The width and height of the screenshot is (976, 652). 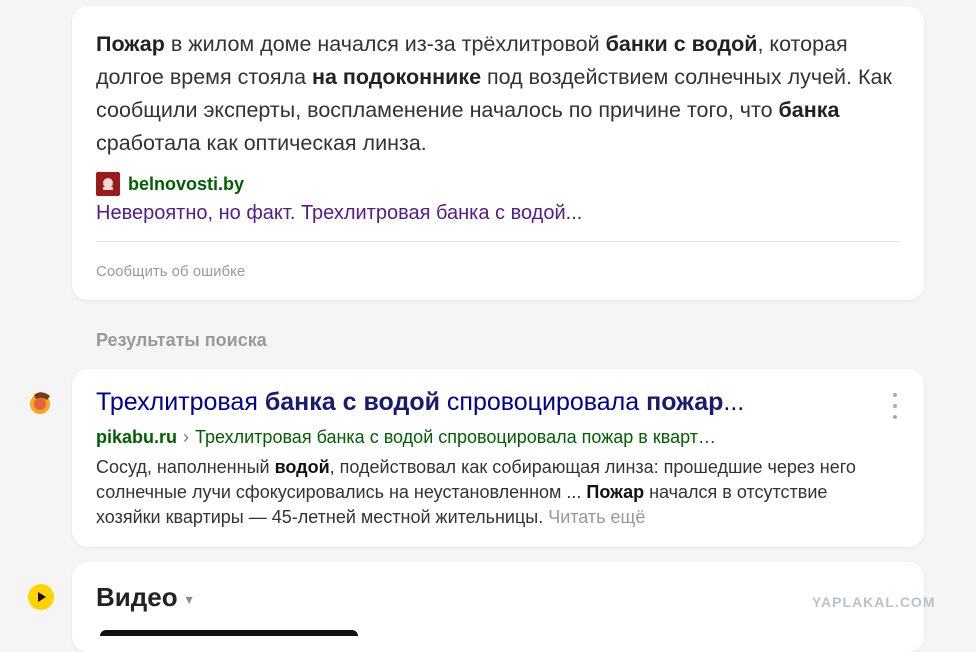 What do you see at coordinates (136, 437) in the screenshot?
I see `result-domain: pikabu.ru` at bounding box center [136, 437].